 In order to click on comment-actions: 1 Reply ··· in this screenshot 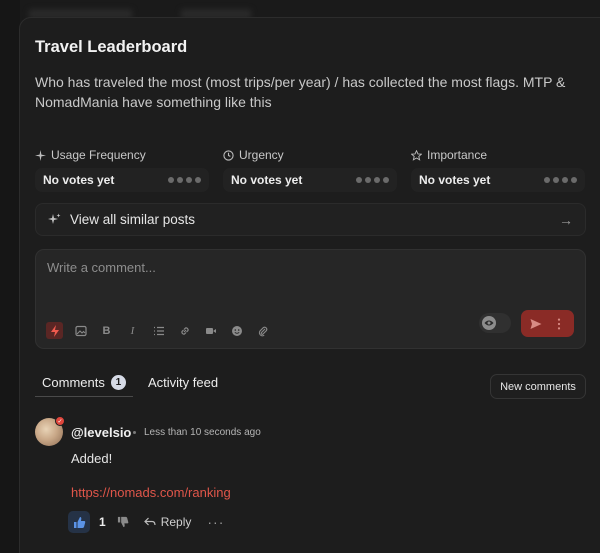, I will do `click(146, 522)`.